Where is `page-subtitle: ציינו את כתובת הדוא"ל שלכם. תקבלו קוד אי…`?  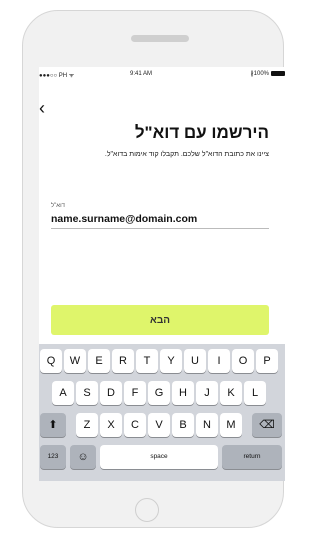
page-subtitle: ציינו את כתובת הדוא"ל שלכם. תקבלו קוד אי… is located at coordinates (186, 154).